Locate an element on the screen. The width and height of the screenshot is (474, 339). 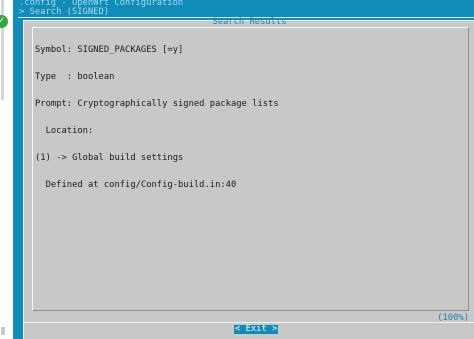
exit-button: < Exit > is located at coordinates (256, 329).